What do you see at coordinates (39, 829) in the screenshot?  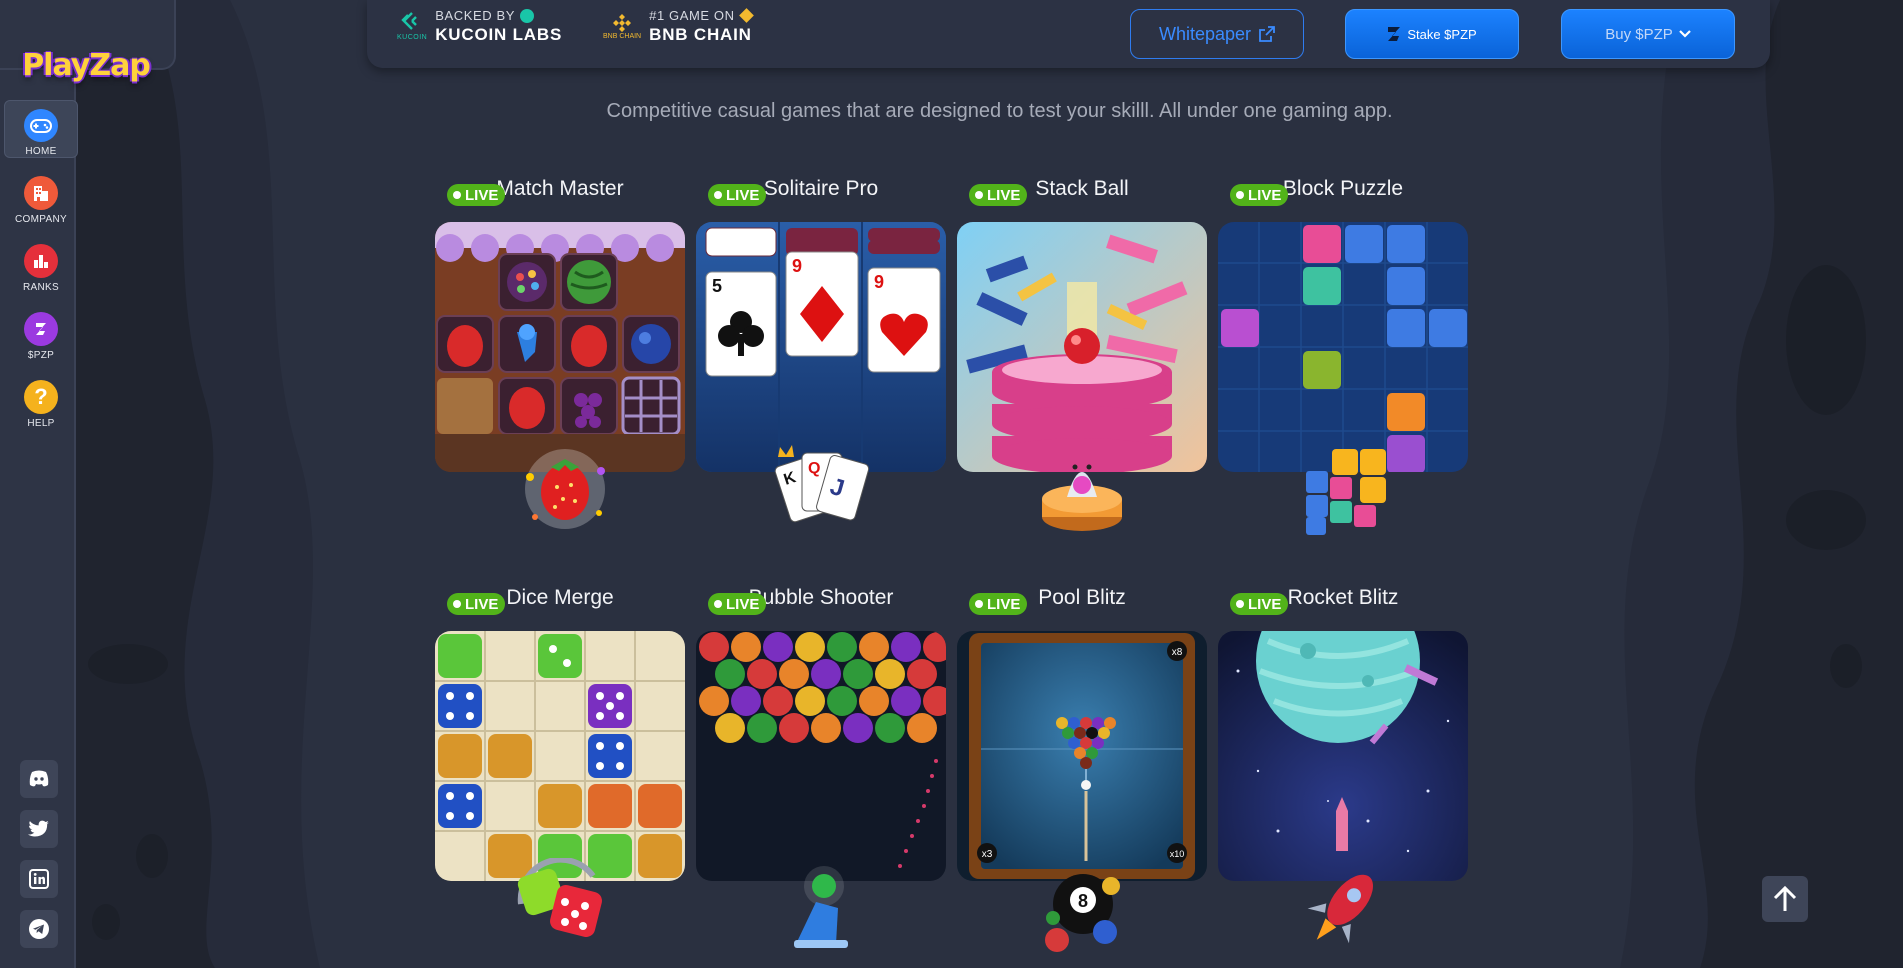 I see `twitter-icon` at bounding box center [39, 829].